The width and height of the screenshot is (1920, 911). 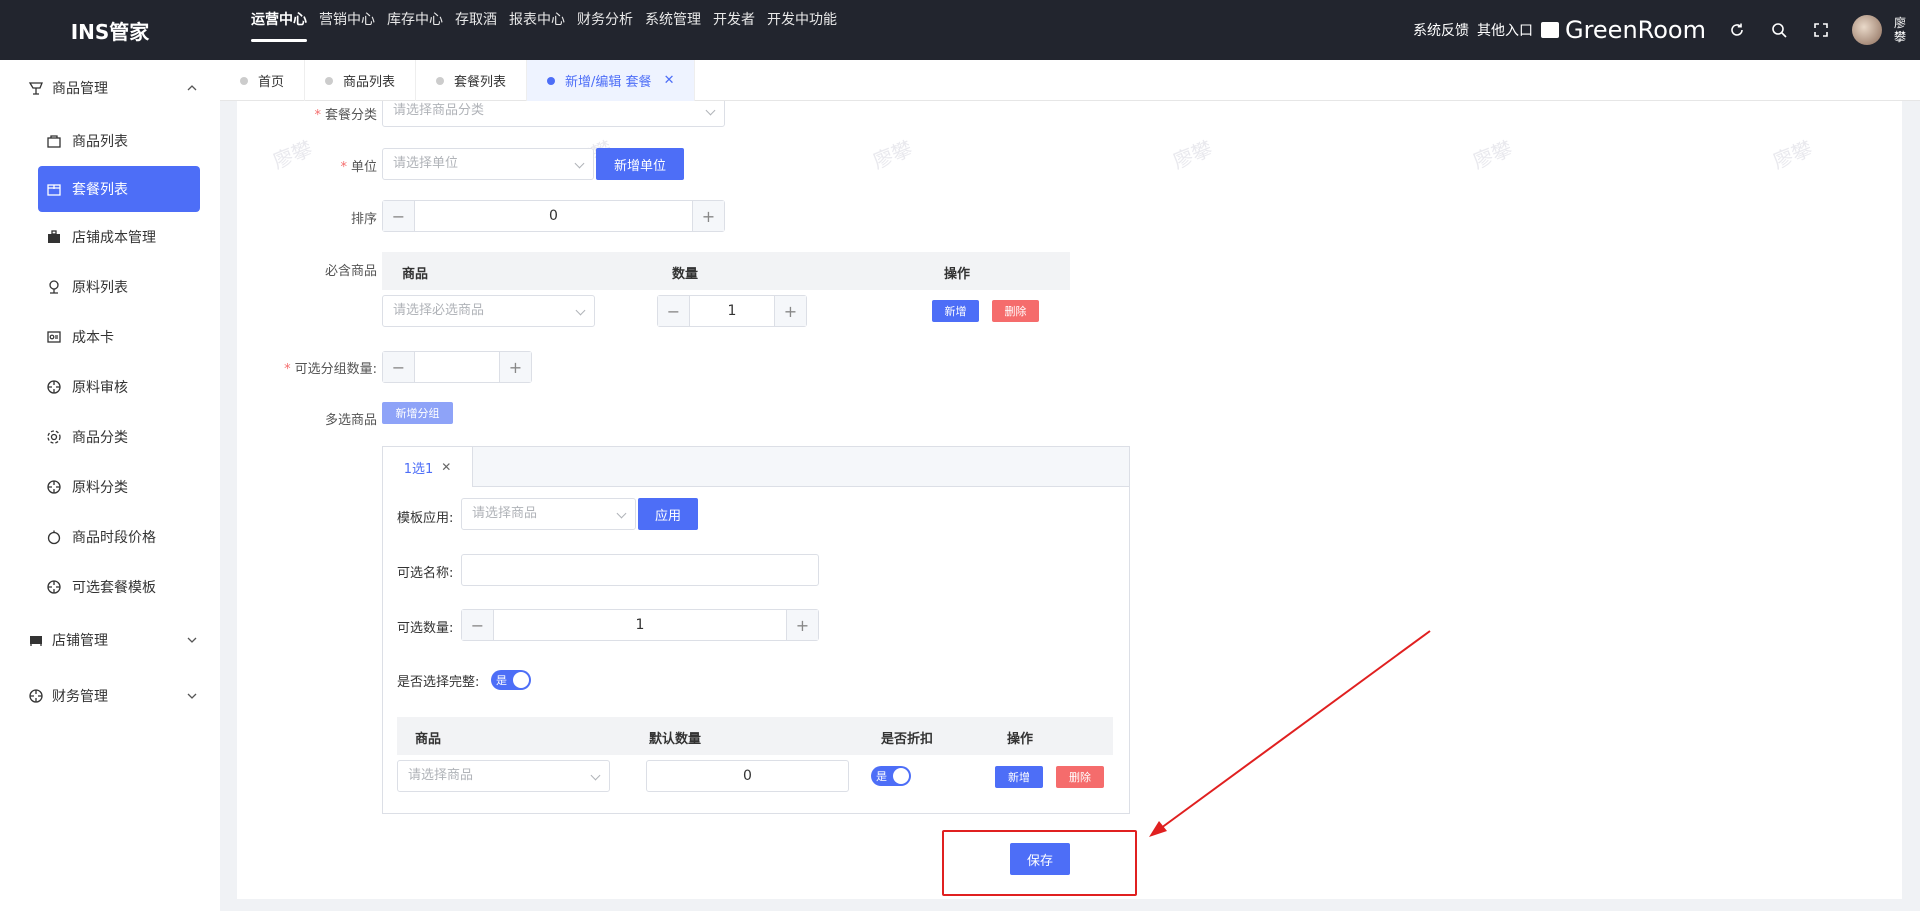 I want to click on search-icon, so click(x=1779, y=30).